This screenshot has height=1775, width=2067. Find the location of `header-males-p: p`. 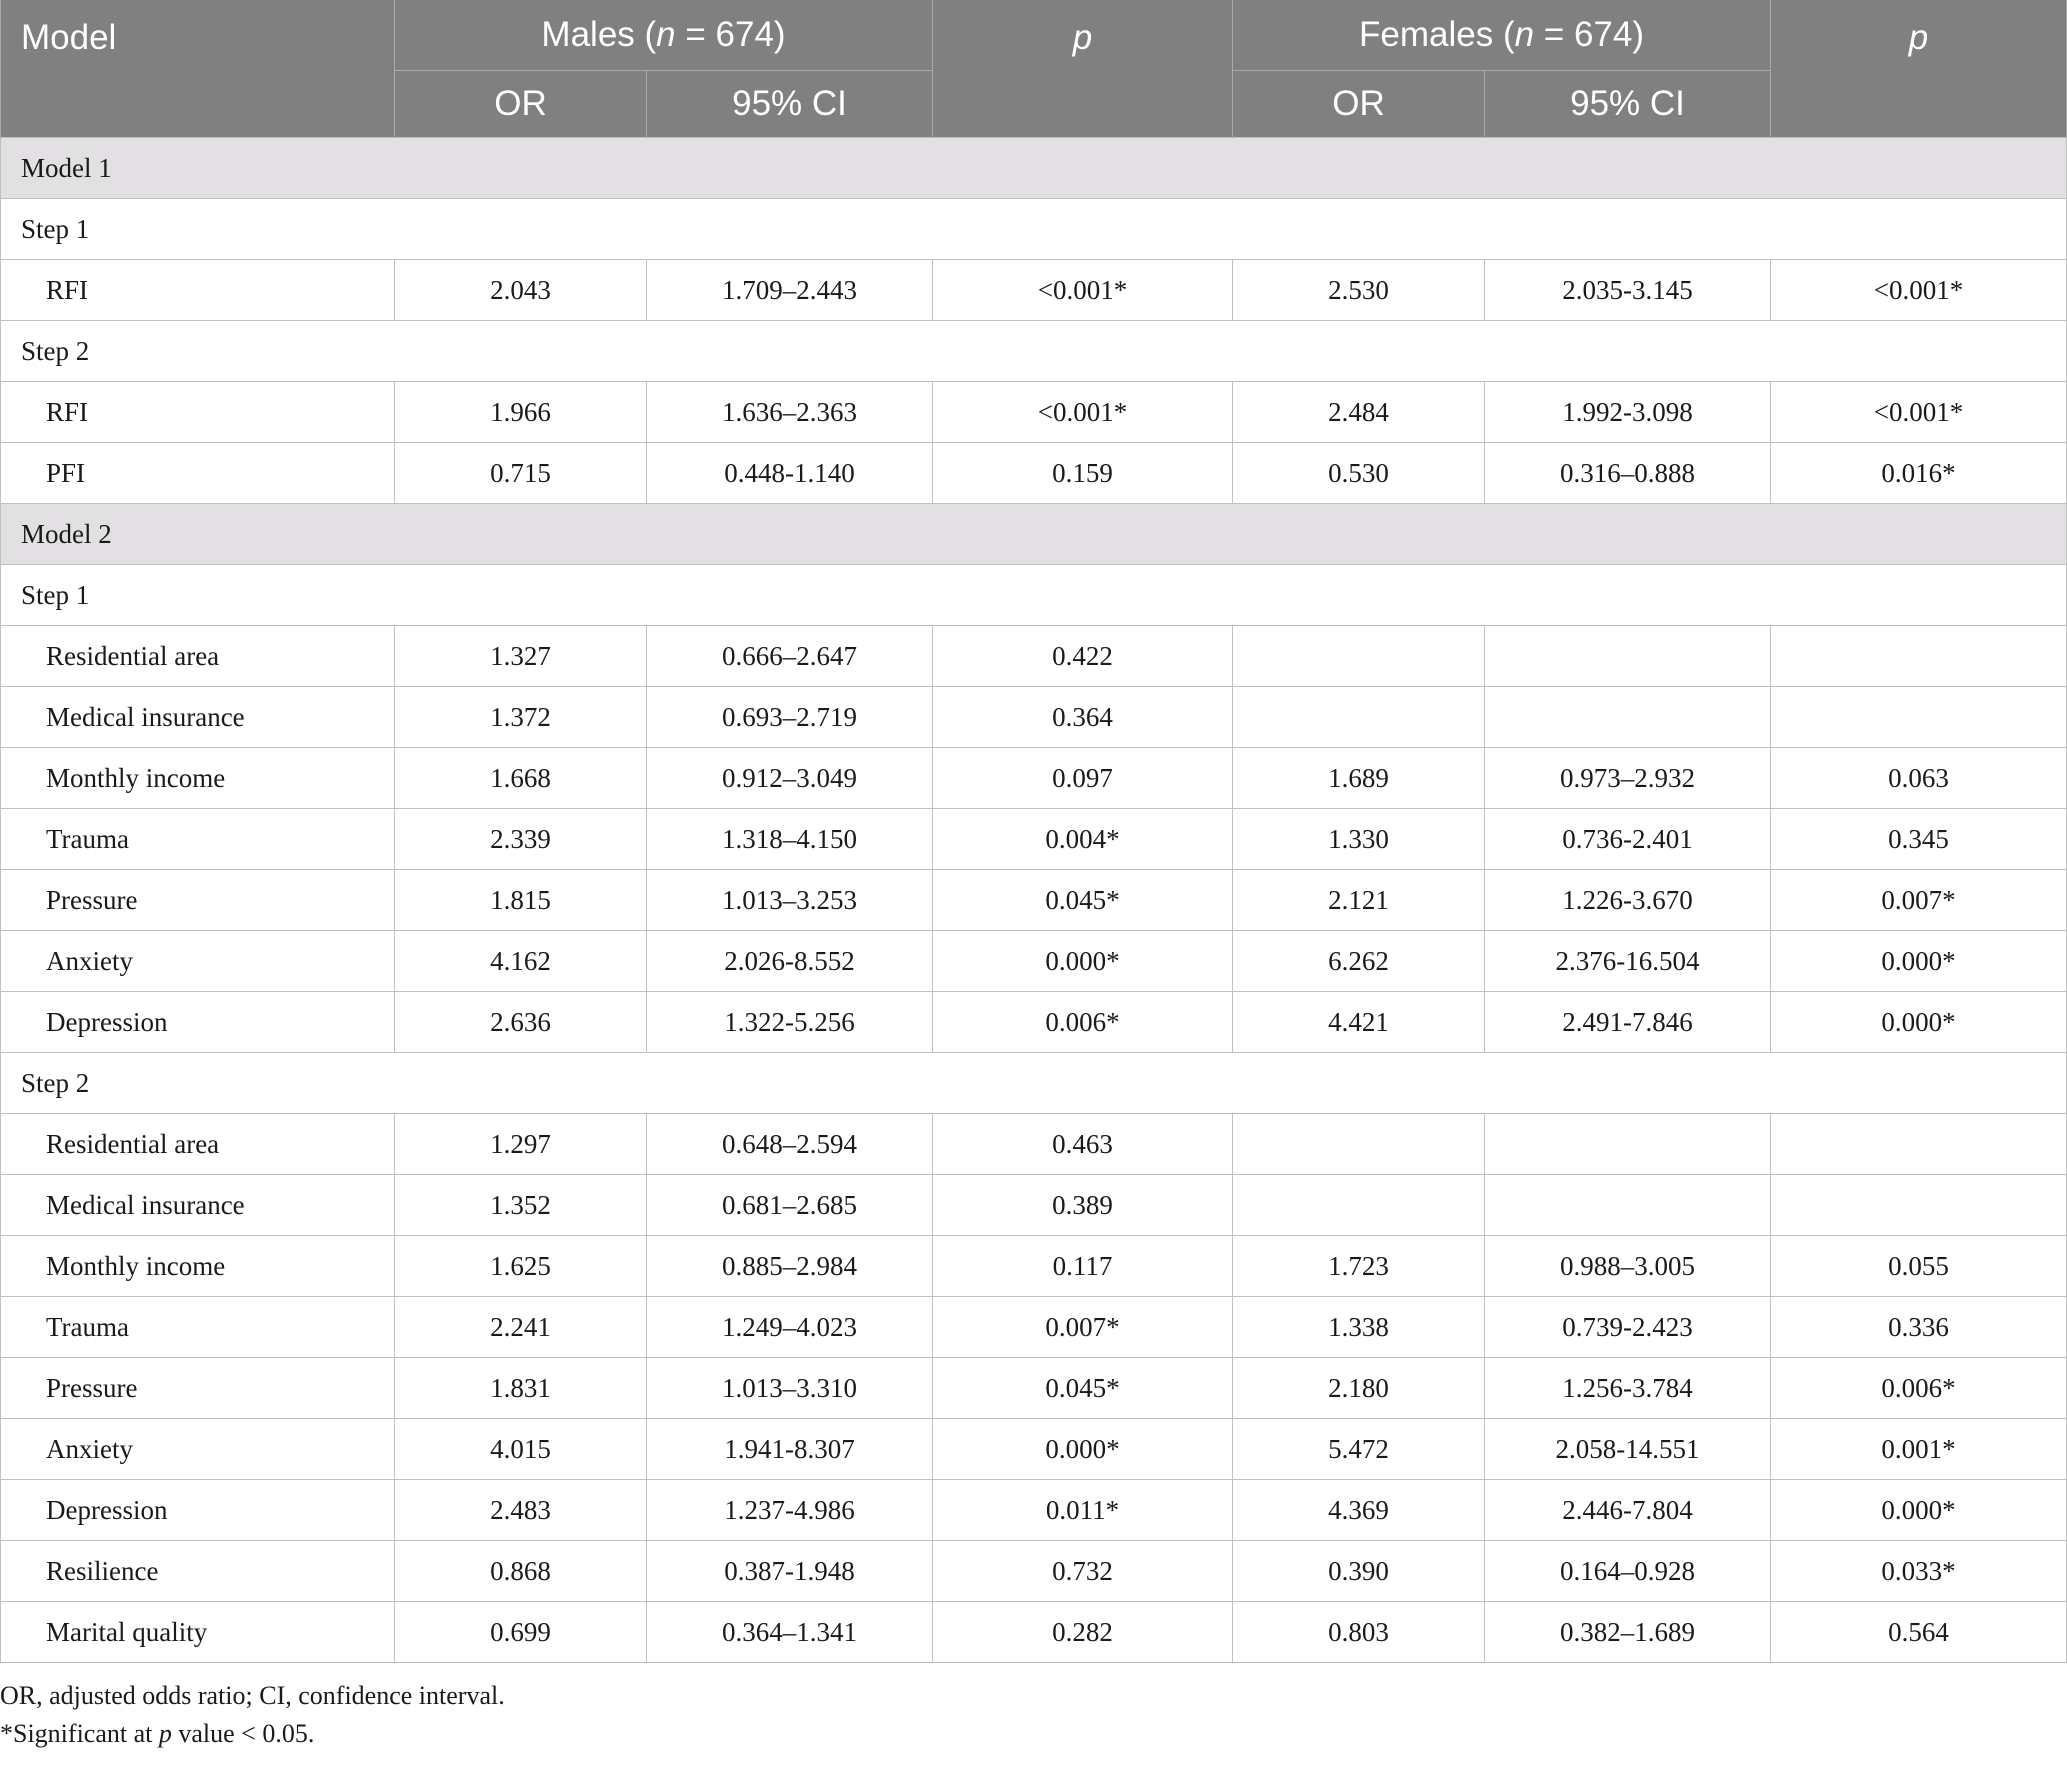

header-males-p: p is located at coordinates (1083, 69).